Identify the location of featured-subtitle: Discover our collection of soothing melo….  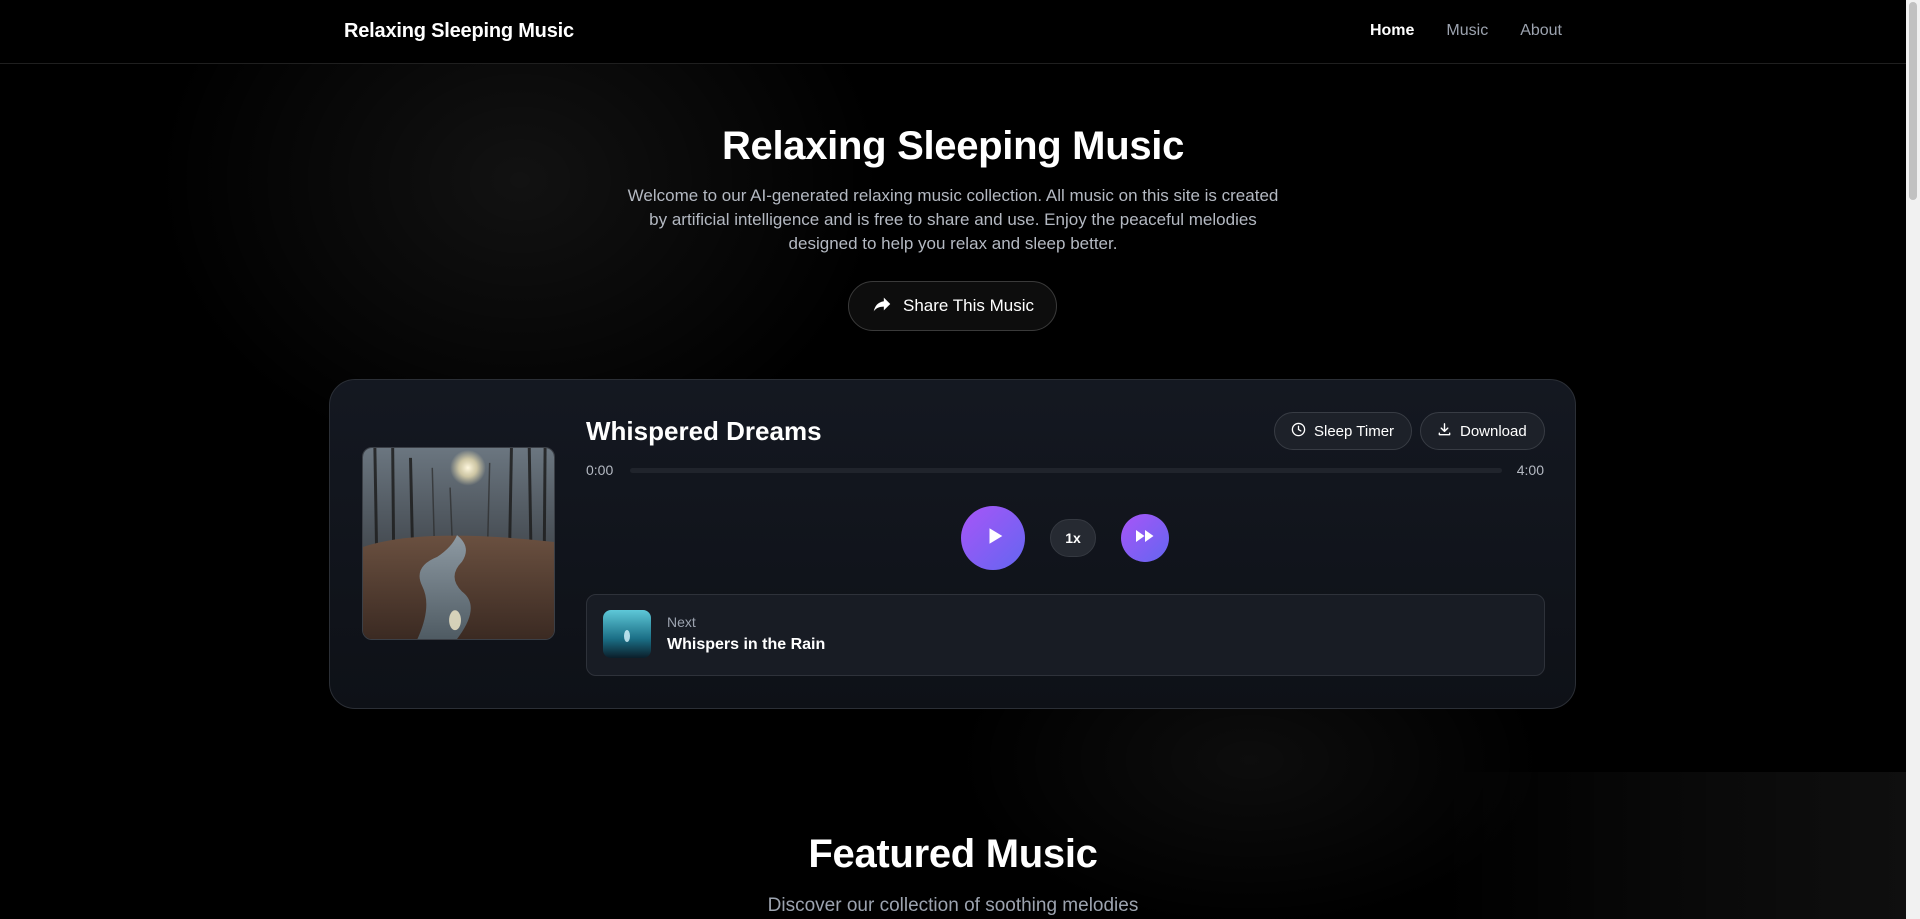
(953, 905).